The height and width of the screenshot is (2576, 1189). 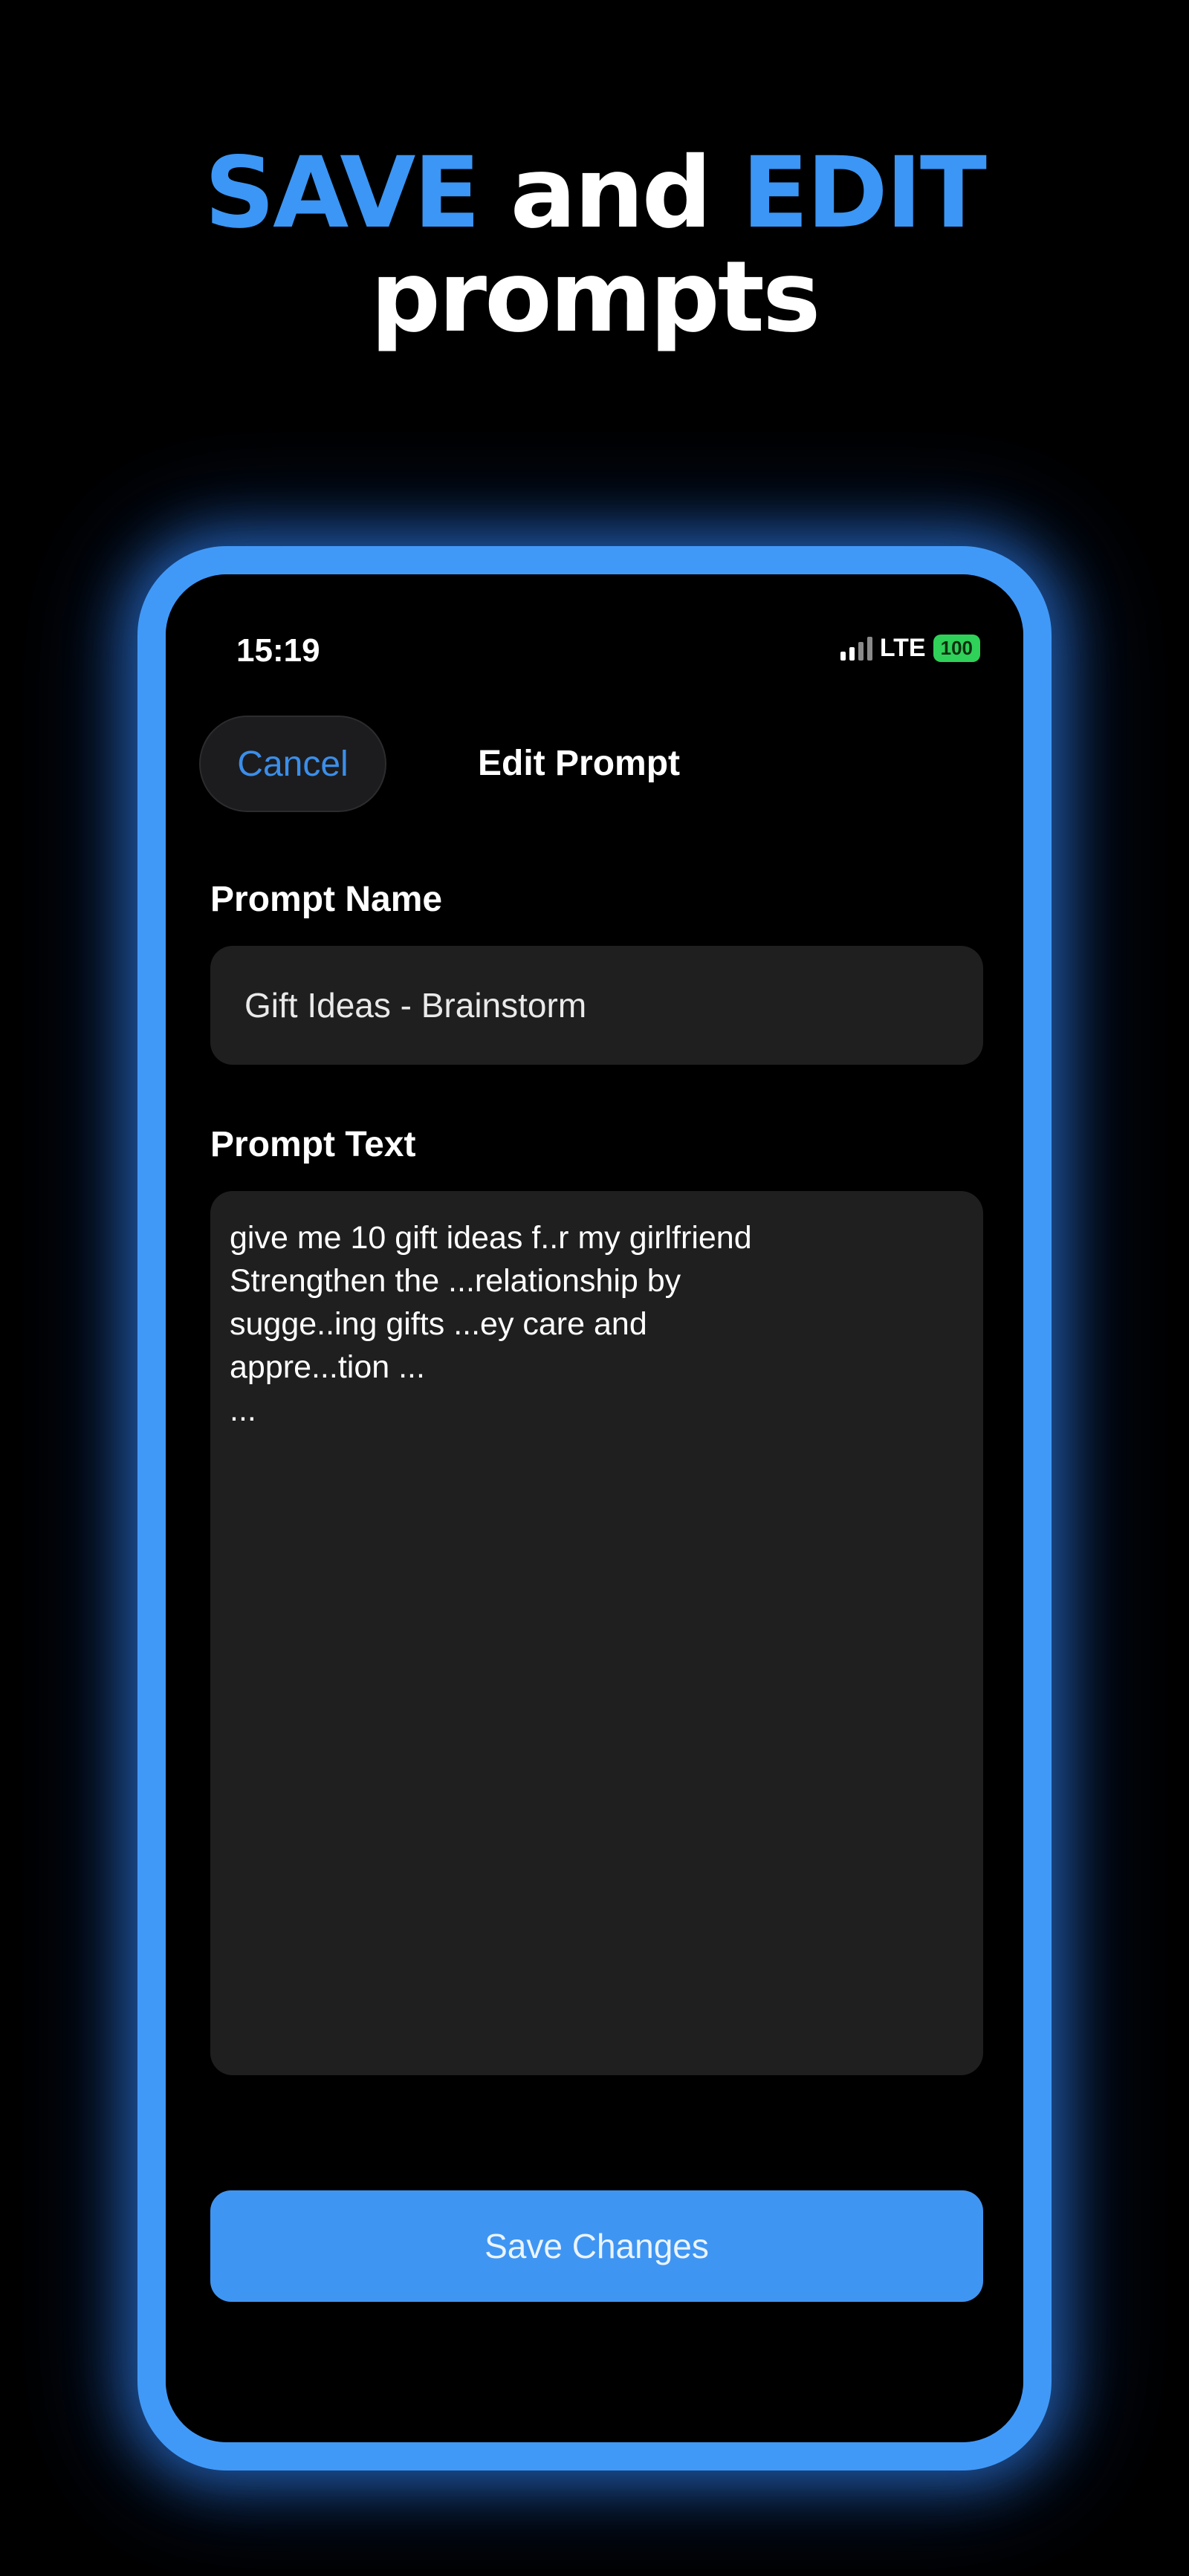 I want to click on navigation-bar: Cancel Edit Prompt, so click(x=594, y=764).